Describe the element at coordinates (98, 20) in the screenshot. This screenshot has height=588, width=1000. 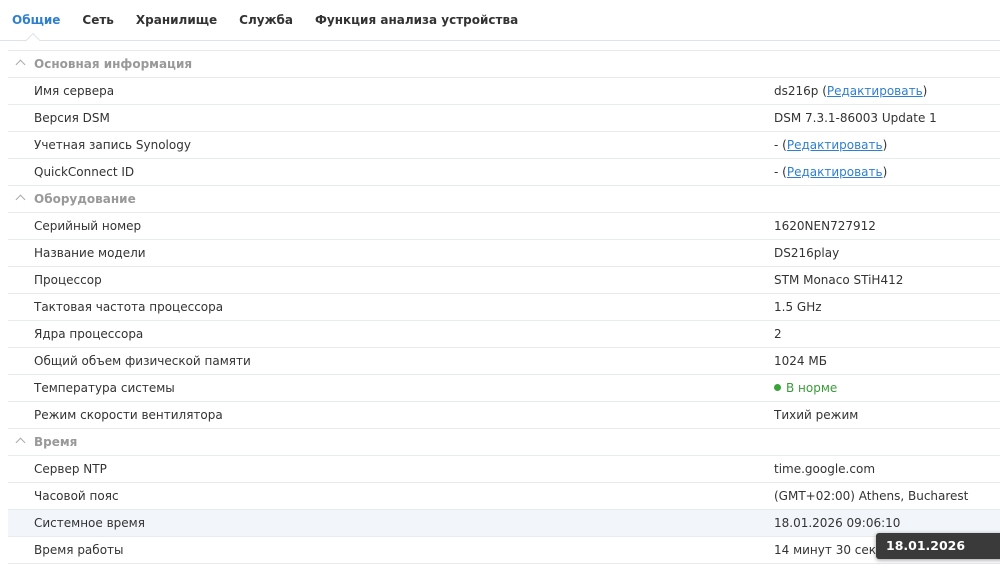
I see `tab-network: Сеть` at that location.